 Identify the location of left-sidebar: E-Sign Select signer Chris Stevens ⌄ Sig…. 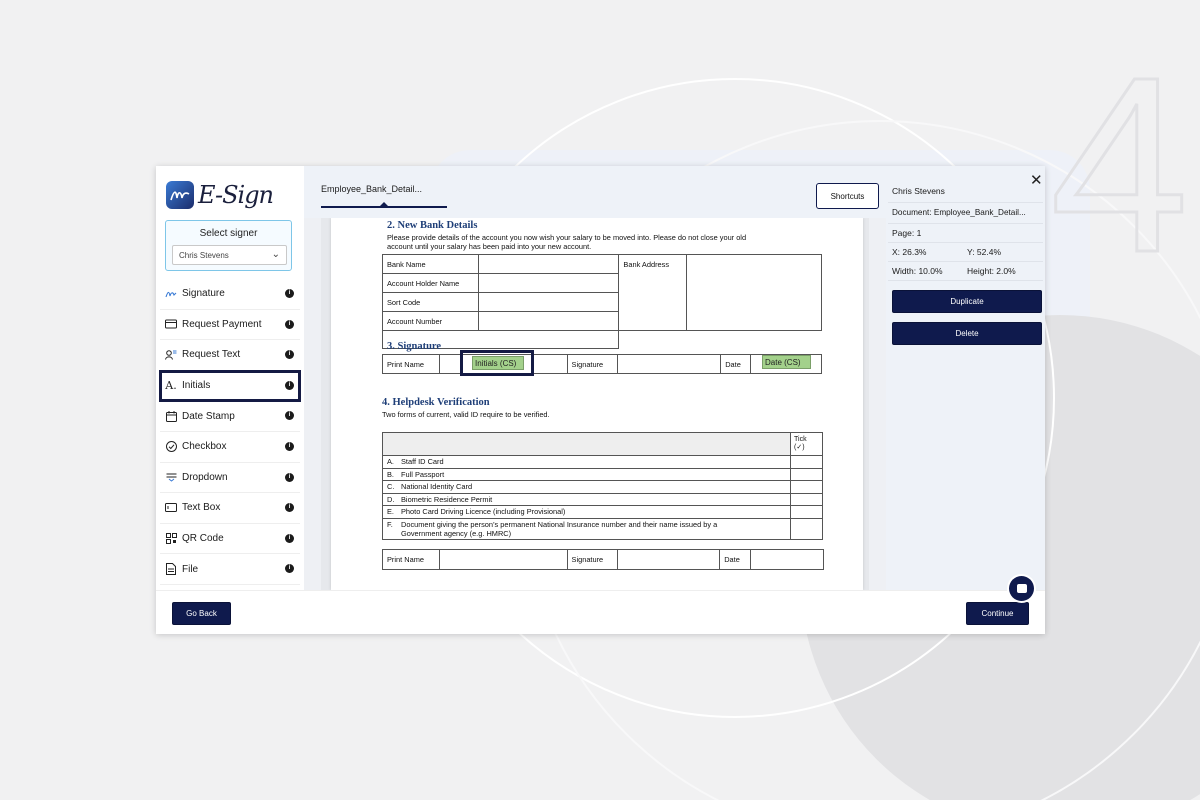
(230, 378).